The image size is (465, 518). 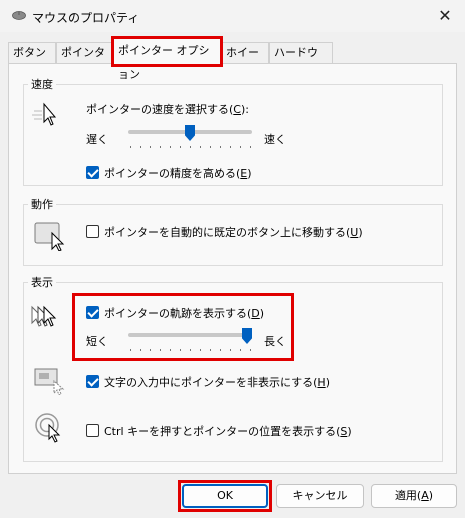 What do you see at coordinates (228, 431) in the screenshot?
I see `ctrl-location-label: Ctrl キーを押すとポインターの位置を表示する(S)` at bounding box center [228, 431].